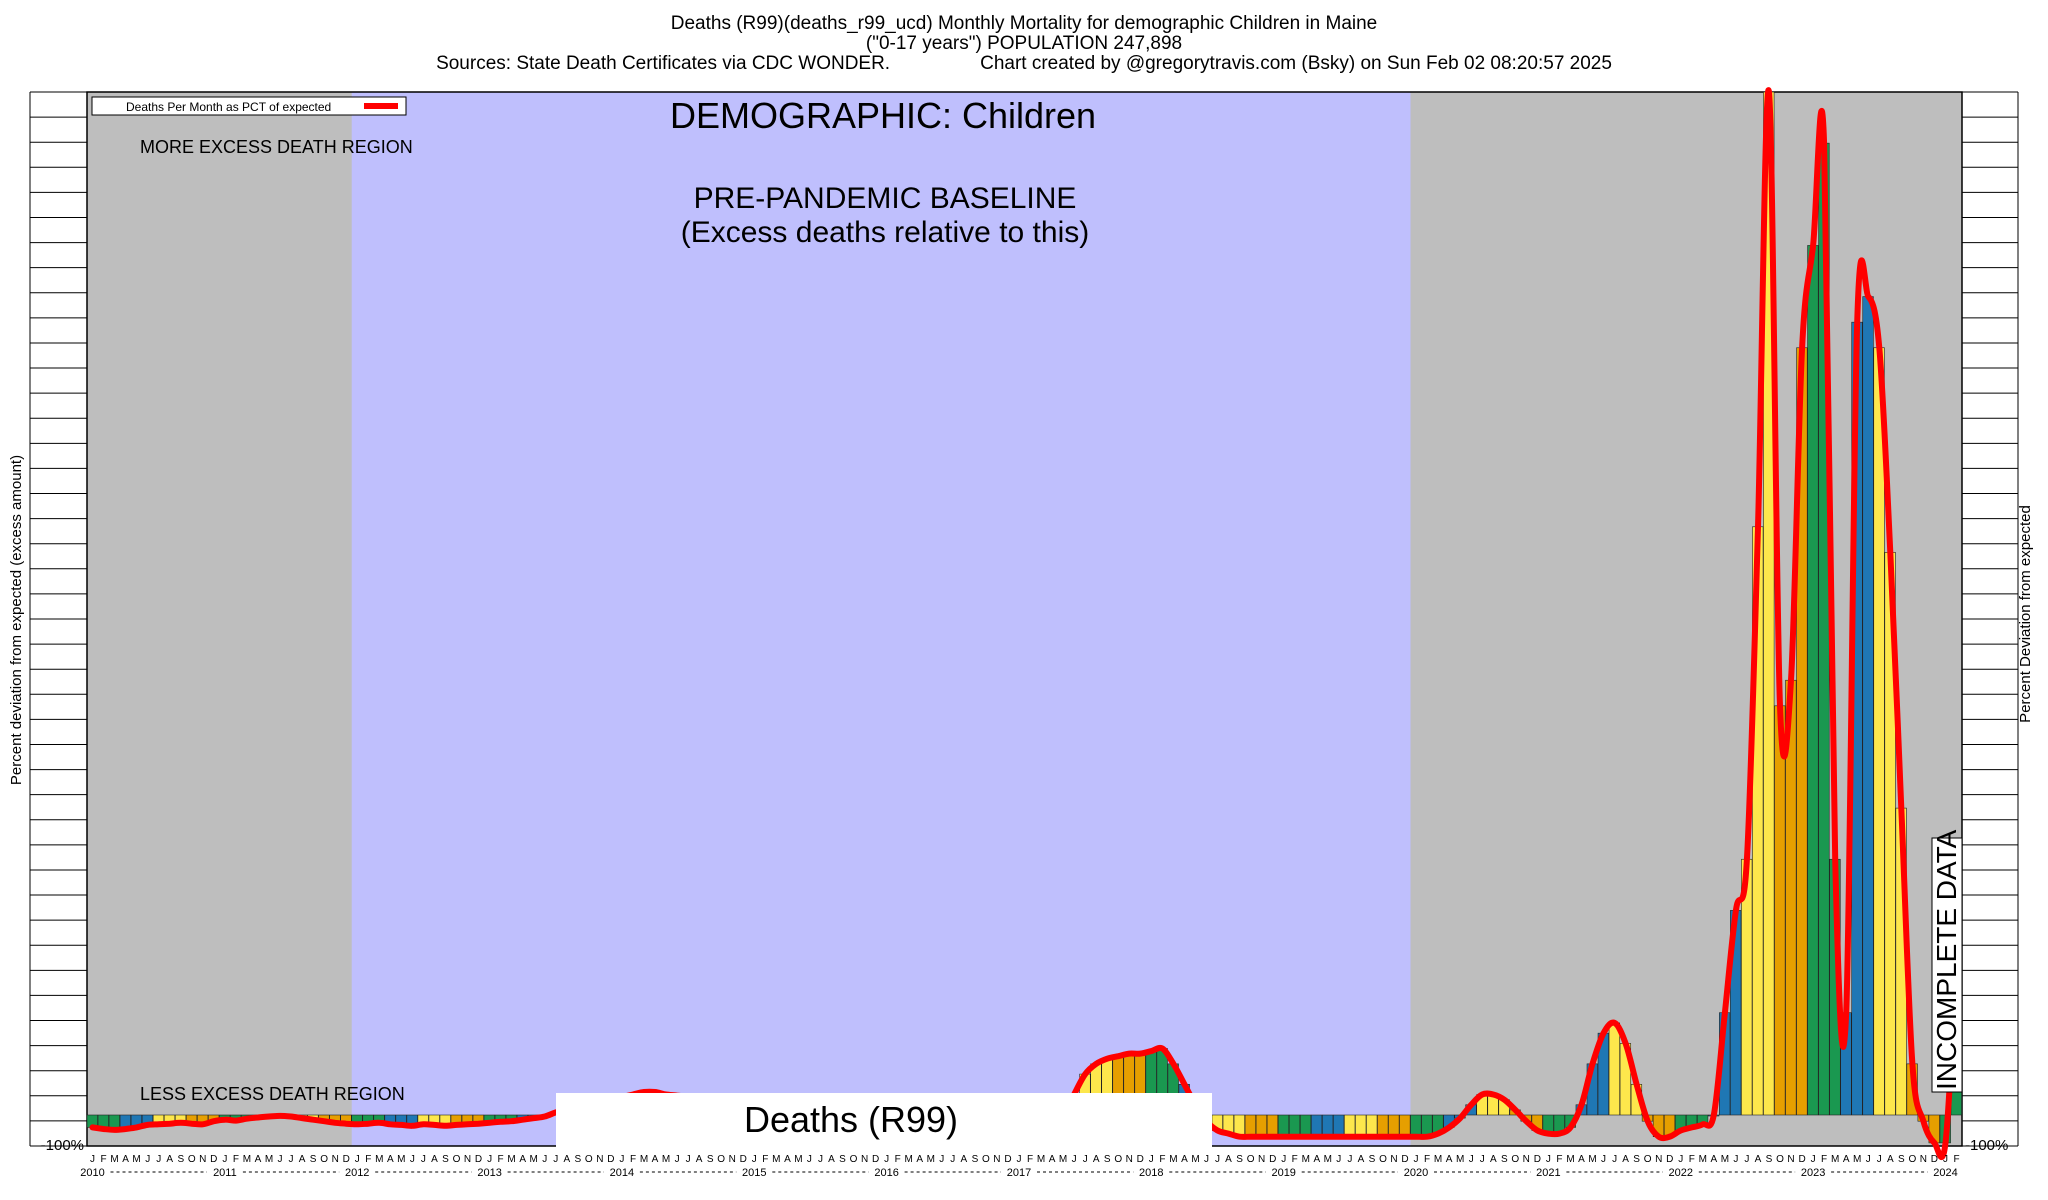 This screenshot has width=2048, height=1200. What do you see at coordinates (1813, 1173) in the screenshot?
I see `x-tick-year: 2023` at bounding box center [1813, 1173].